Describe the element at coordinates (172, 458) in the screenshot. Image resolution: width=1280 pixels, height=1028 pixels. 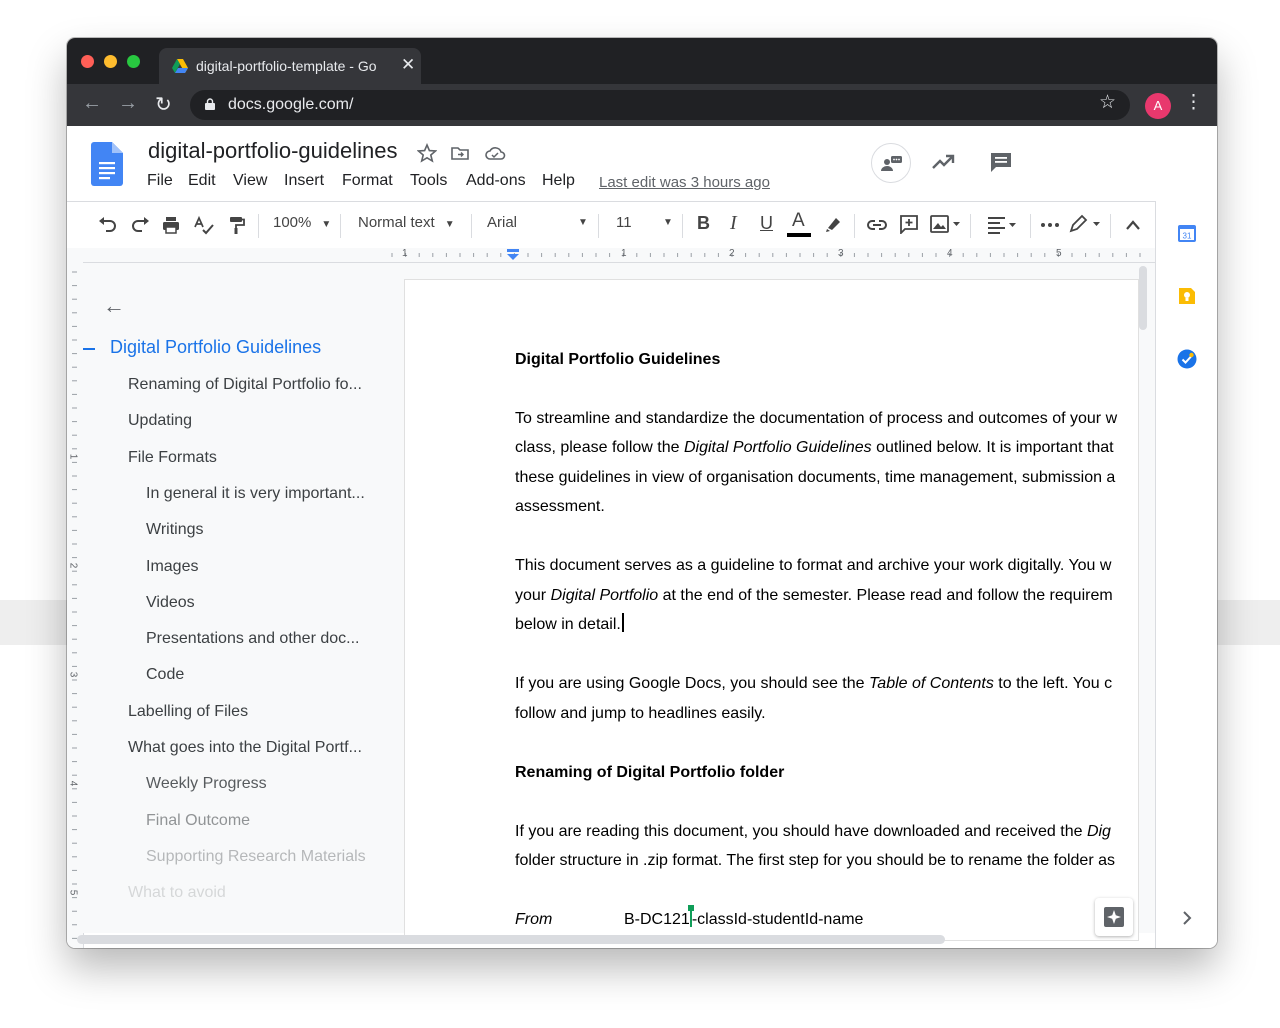
I see `outline-item: File Formats` at that location.